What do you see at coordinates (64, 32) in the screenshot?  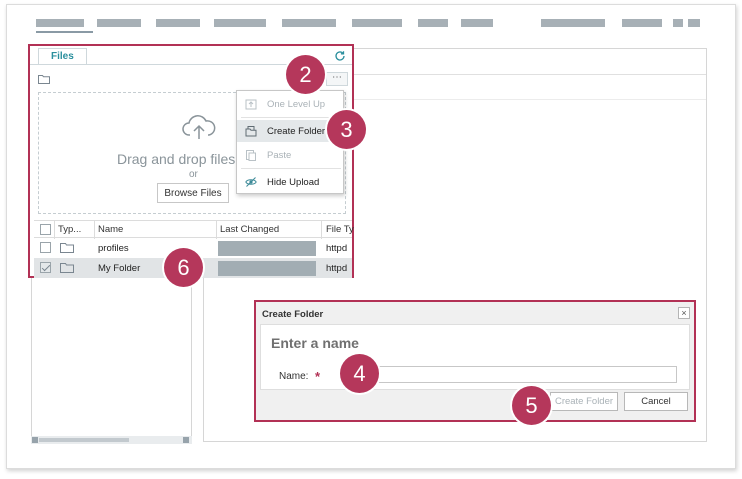 I see `nav-active-indicator` at bounding box center [64, 32].